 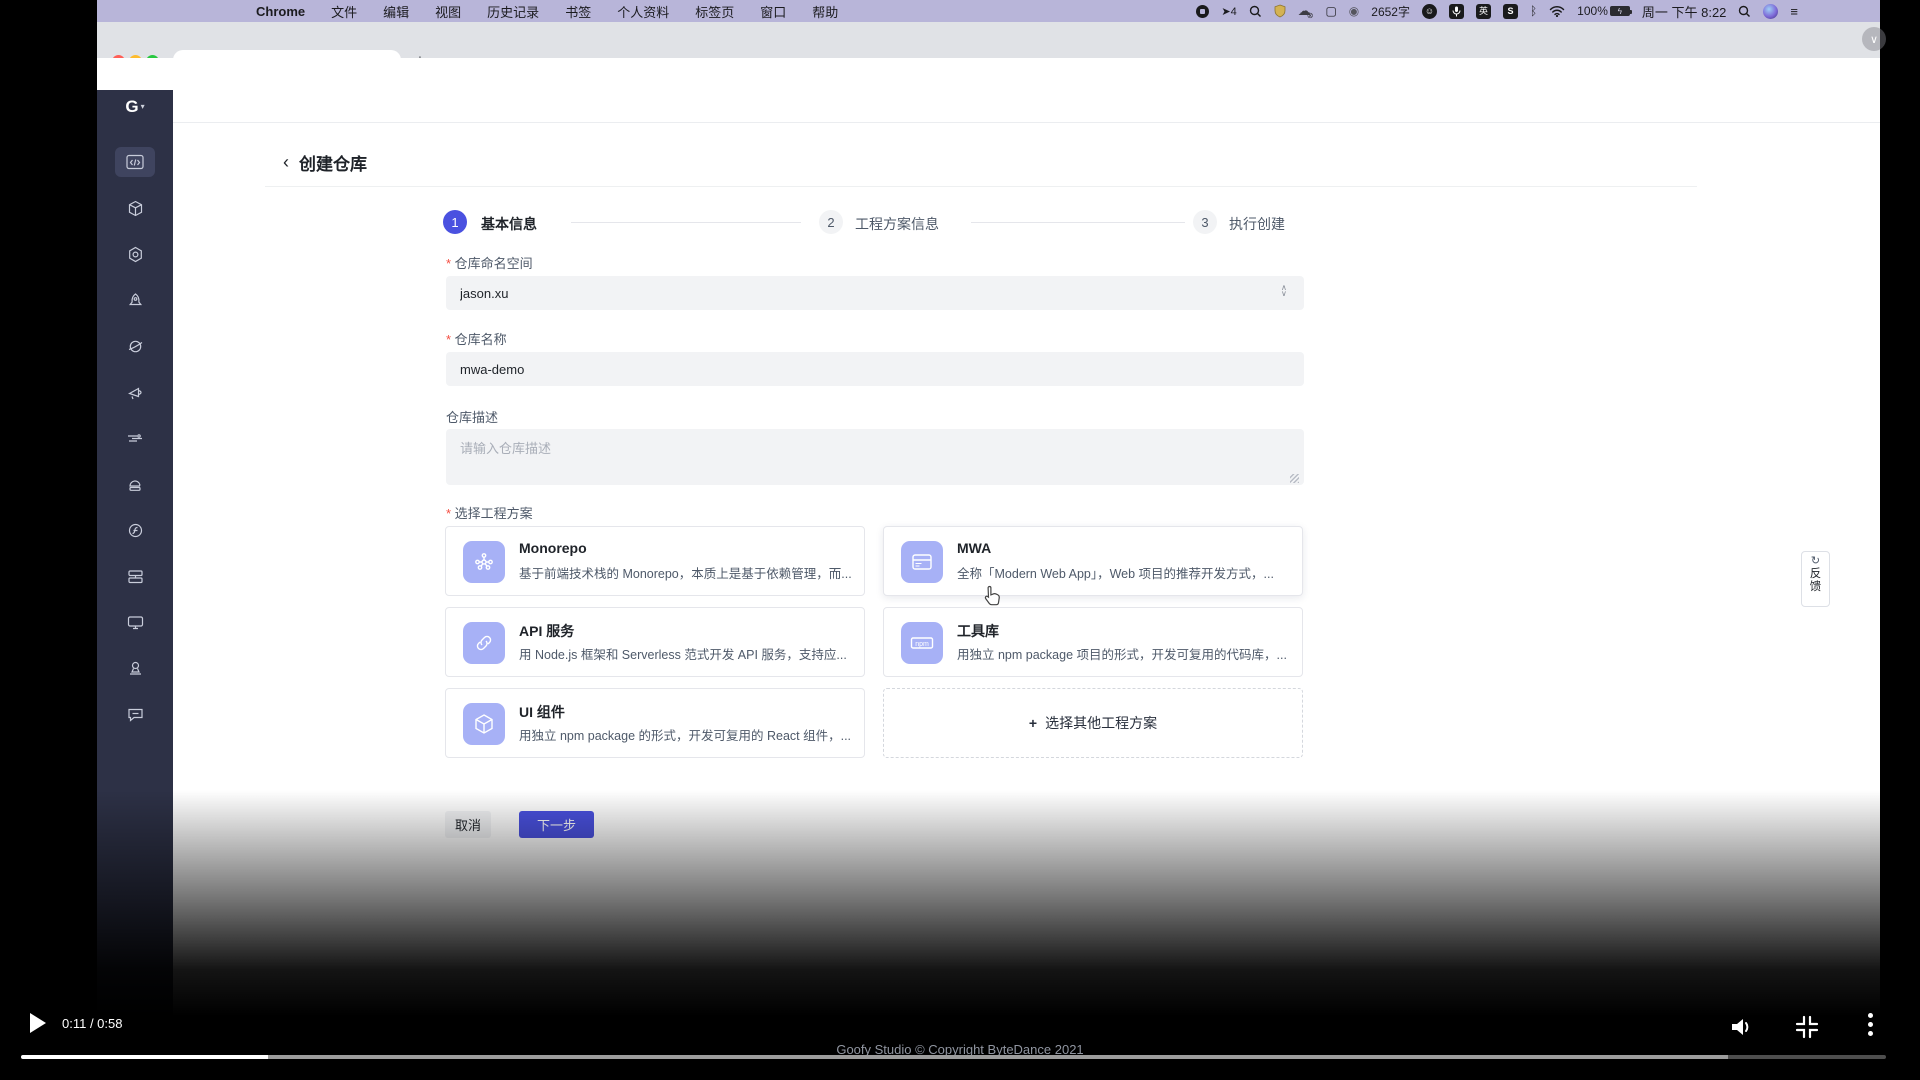 What do you see at coordinates (1620, 11) in the screenshot?
I see `battery-icon: ϟ` at bounding box center [1620, 11].